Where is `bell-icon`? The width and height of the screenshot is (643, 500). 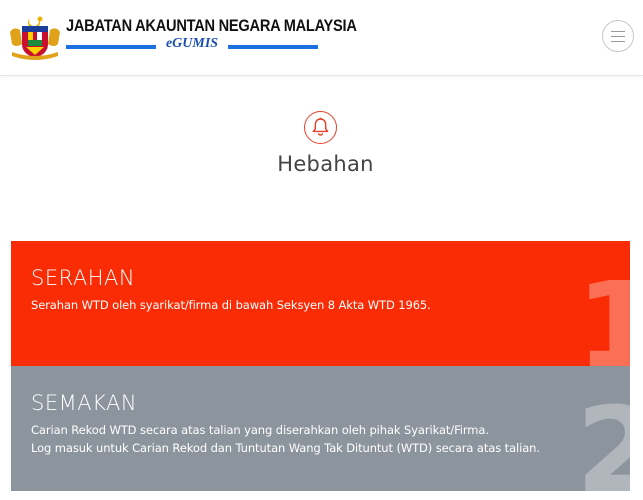 bell-icon is located at coordinates (320, 127).